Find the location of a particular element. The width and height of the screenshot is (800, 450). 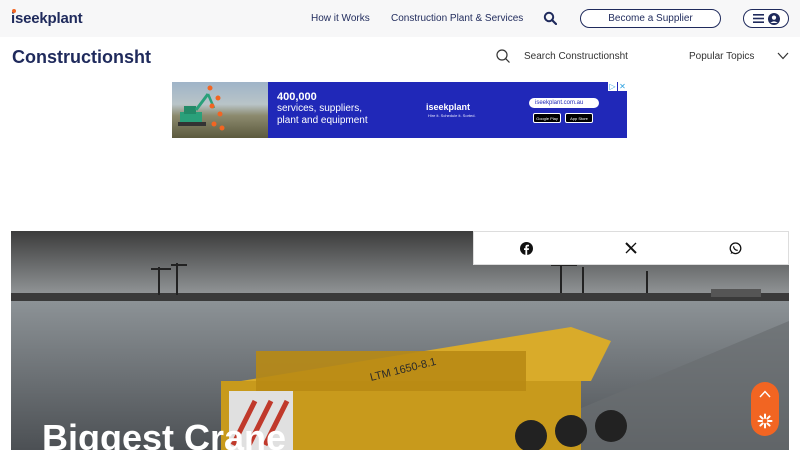

x-icon is located at coordinates (631, 248).